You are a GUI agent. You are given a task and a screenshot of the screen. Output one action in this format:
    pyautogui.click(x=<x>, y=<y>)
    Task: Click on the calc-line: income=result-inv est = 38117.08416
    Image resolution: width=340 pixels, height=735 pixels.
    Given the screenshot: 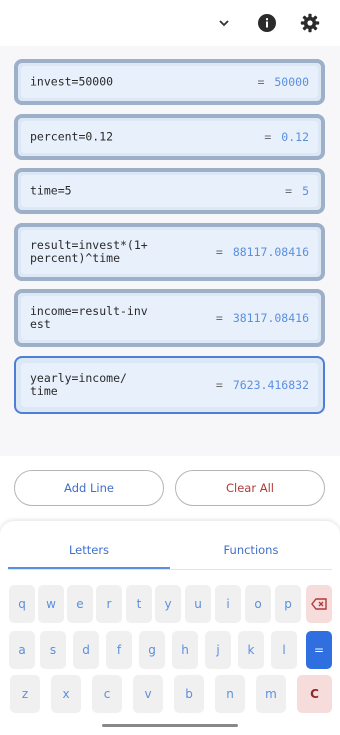 What is the action you would take?
    pyautogui.click(x=169, y=318)
    